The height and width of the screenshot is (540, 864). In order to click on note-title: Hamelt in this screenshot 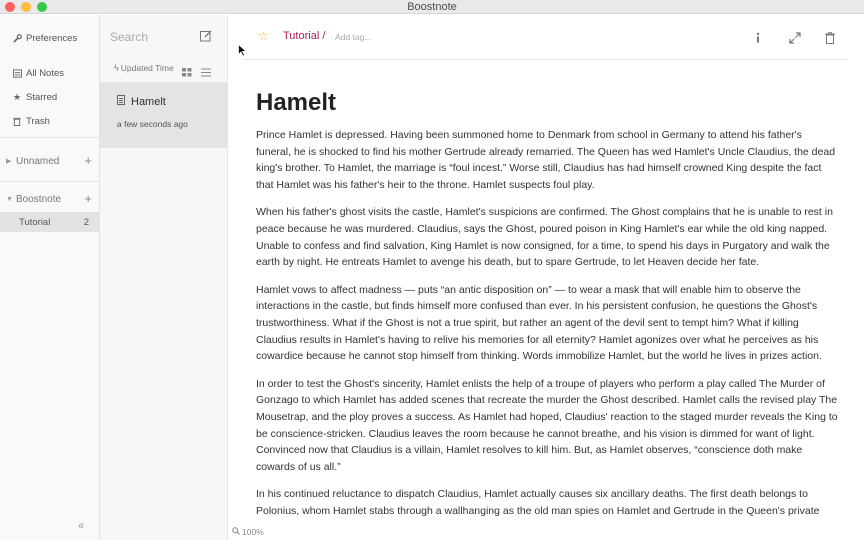, I will do `click(148, 101)`.